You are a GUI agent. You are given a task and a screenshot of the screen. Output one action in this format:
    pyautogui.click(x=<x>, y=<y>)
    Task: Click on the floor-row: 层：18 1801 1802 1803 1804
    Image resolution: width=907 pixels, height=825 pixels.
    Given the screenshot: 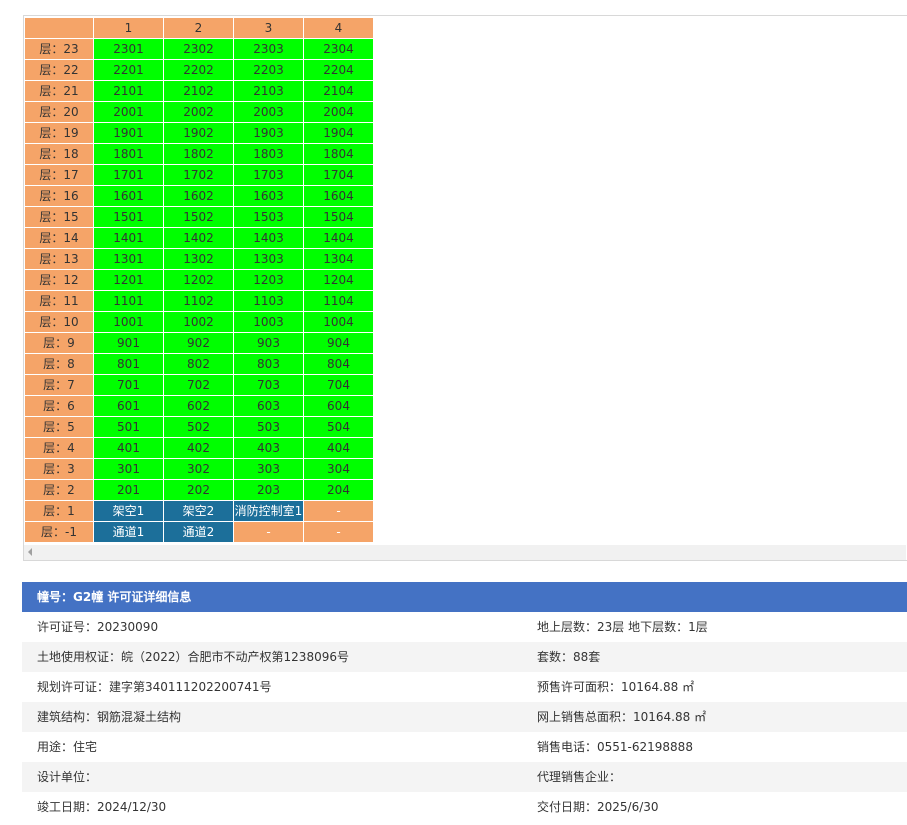 What is the action you would take?
    pyautogui.click(x=199, y=154)
    